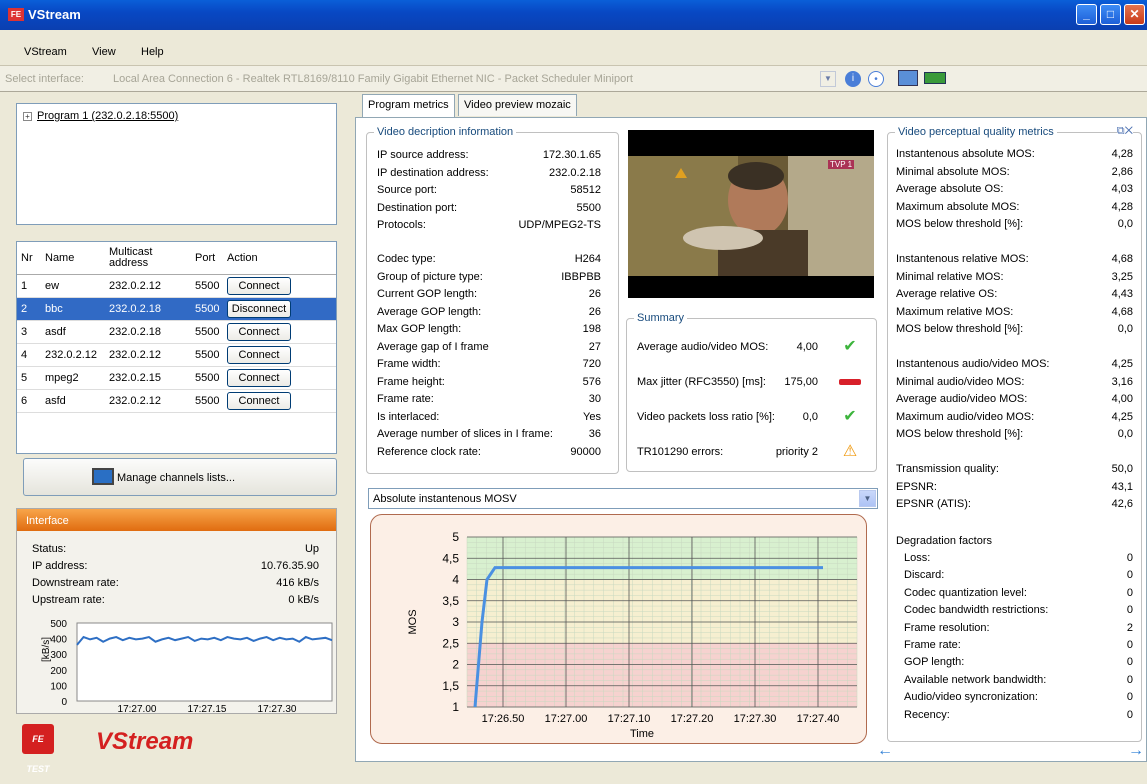 This screenshot has height=784, width=1147. I want to click on video-info-label: Current GOP length:, so click(427, 294).